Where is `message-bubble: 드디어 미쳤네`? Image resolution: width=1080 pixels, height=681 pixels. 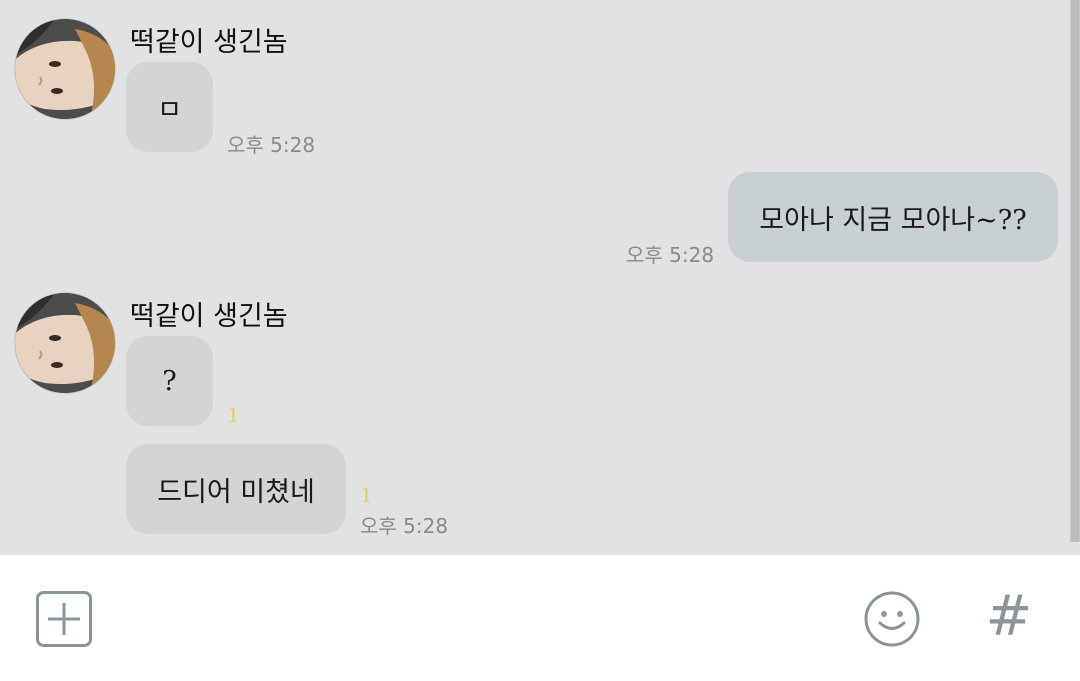 message-bubble: 드디어 미쳤네 is located at coordinates (236, 489).